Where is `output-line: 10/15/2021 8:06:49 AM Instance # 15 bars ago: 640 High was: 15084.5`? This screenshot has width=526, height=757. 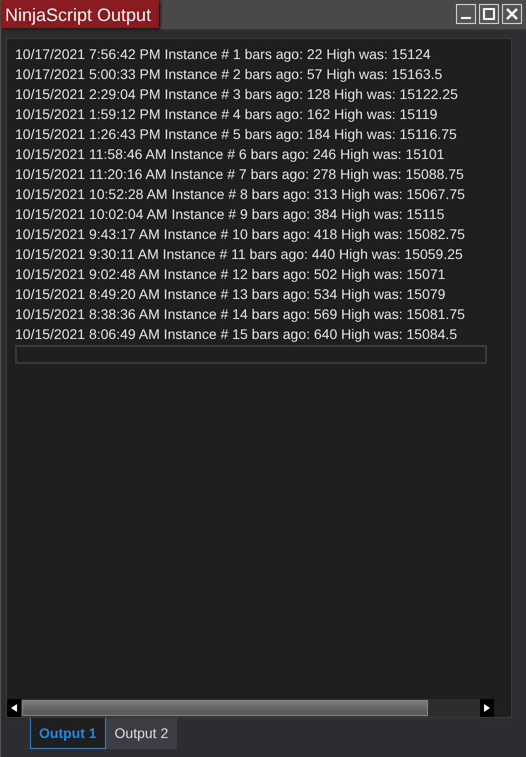
output-line: 10/15/2021 8:06:49 AM Instance # 15 bars ago: 640 High was: 15084.5 is located at coordinates (236, 334).